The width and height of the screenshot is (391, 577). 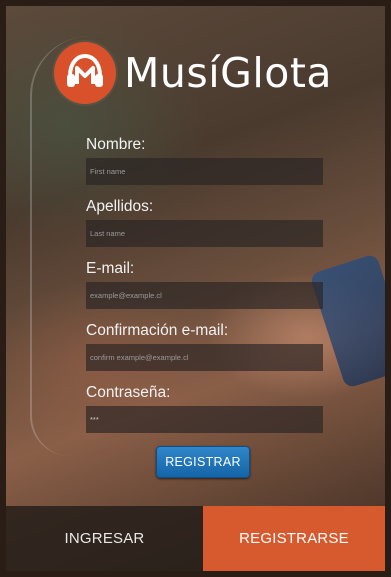 I want to click on app-logo: MusíGlota, so click(x=193, y=73).